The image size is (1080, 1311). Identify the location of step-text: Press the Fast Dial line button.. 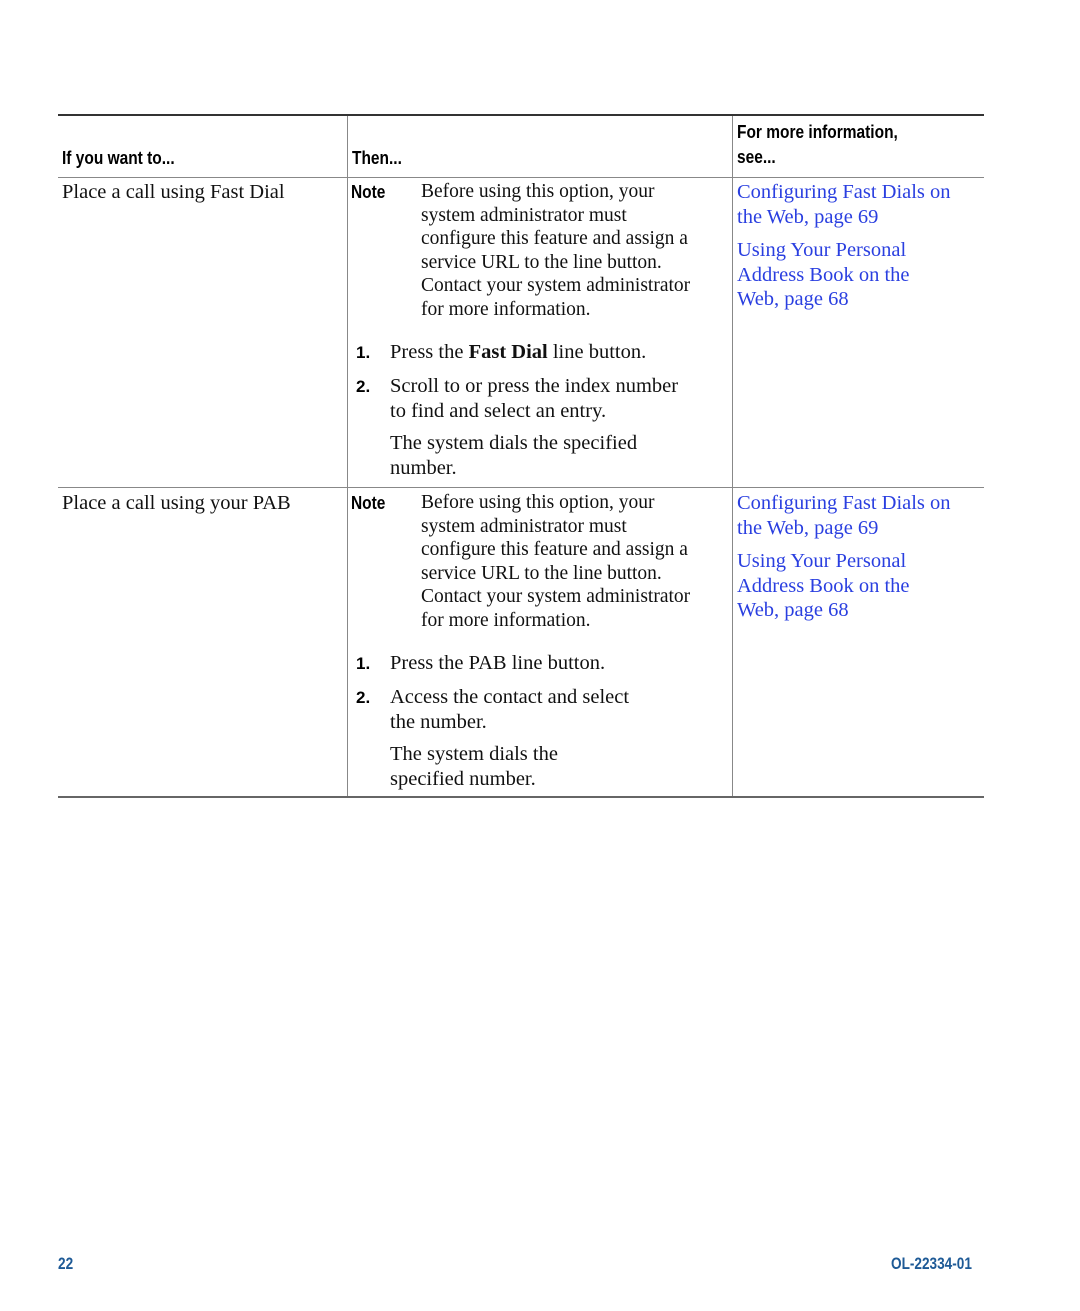
(518, 352).